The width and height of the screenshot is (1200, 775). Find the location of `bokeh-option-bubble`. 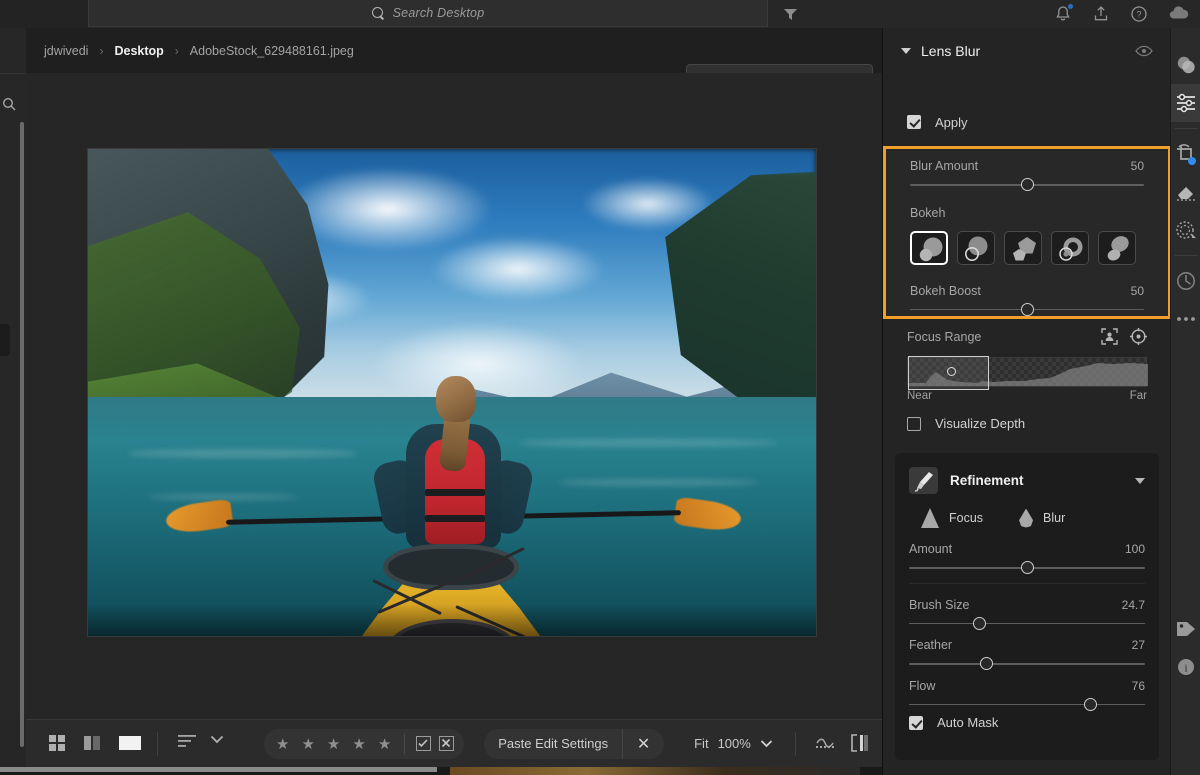

bokeh-option-bubble is located at coordinates (976, 247).